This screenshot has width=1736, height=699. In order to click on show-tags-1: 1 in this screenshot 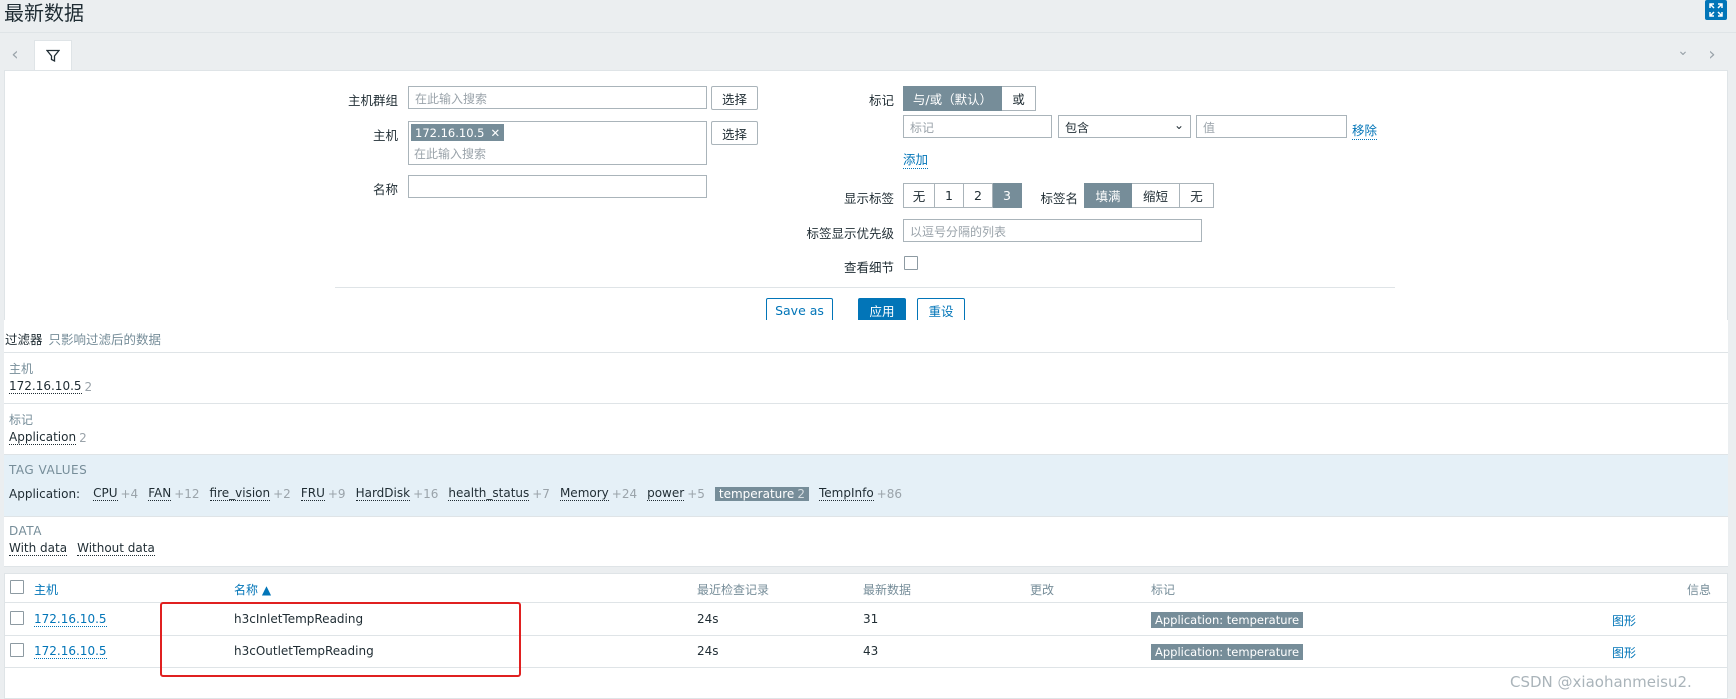, I will do `click(949, 195)`.